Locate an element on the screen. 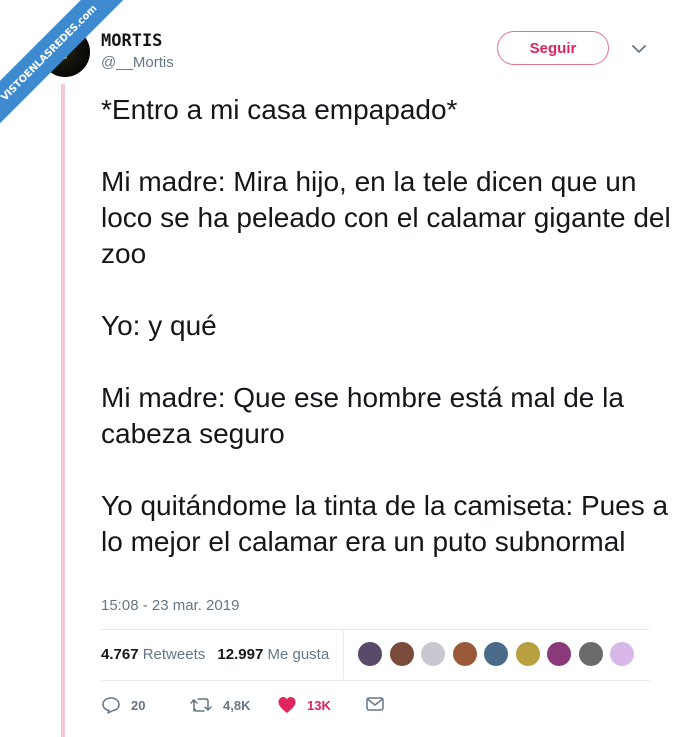 Image resolution: width=698 pixels, height=737 pixels. follow-button: Seguir is located at coordinates (553, 48).